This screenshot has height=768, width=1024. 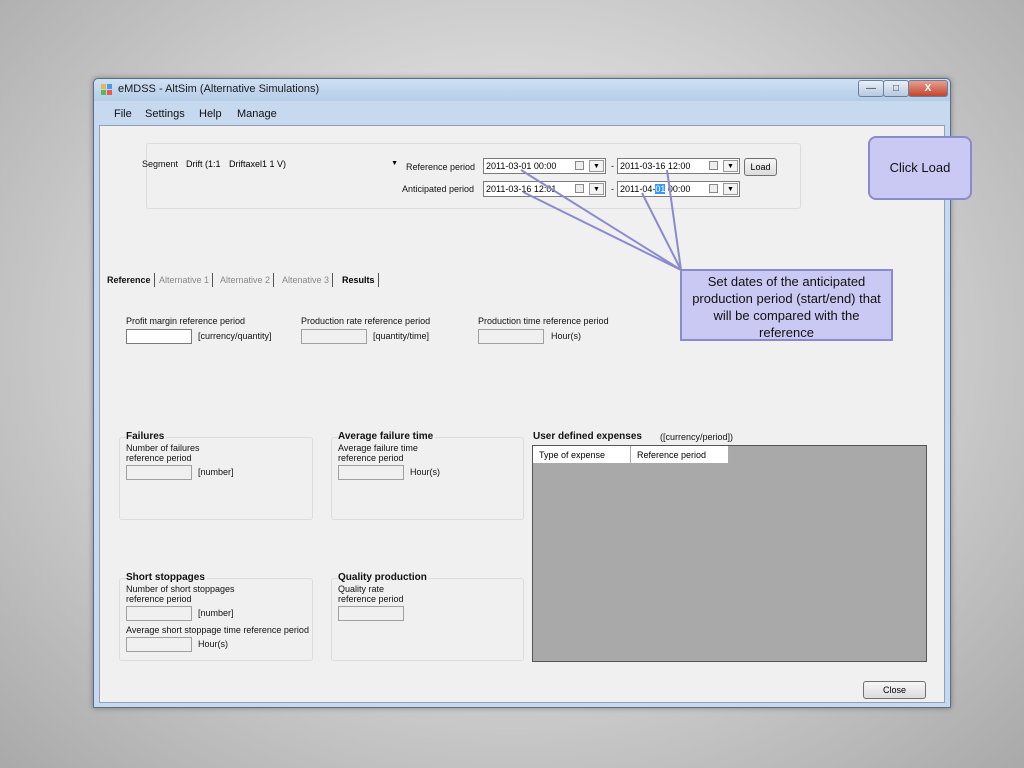 I want to click on segment-combobox: Drift (1:1 Driftaxel1 1 V) ▼, so click(x=293, y=167).